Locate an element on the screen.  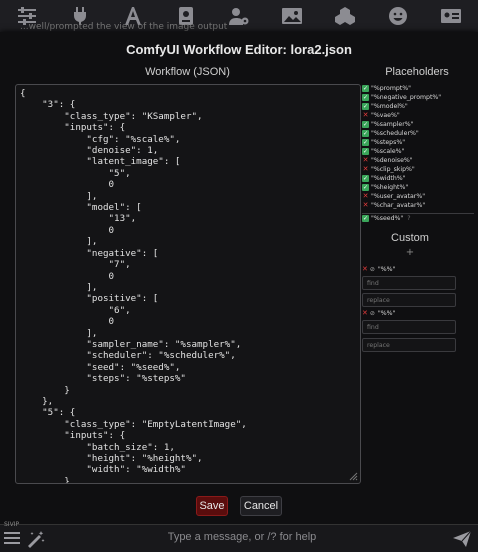
placeholder-name: "%height%" is located at coordinates (390, 187).